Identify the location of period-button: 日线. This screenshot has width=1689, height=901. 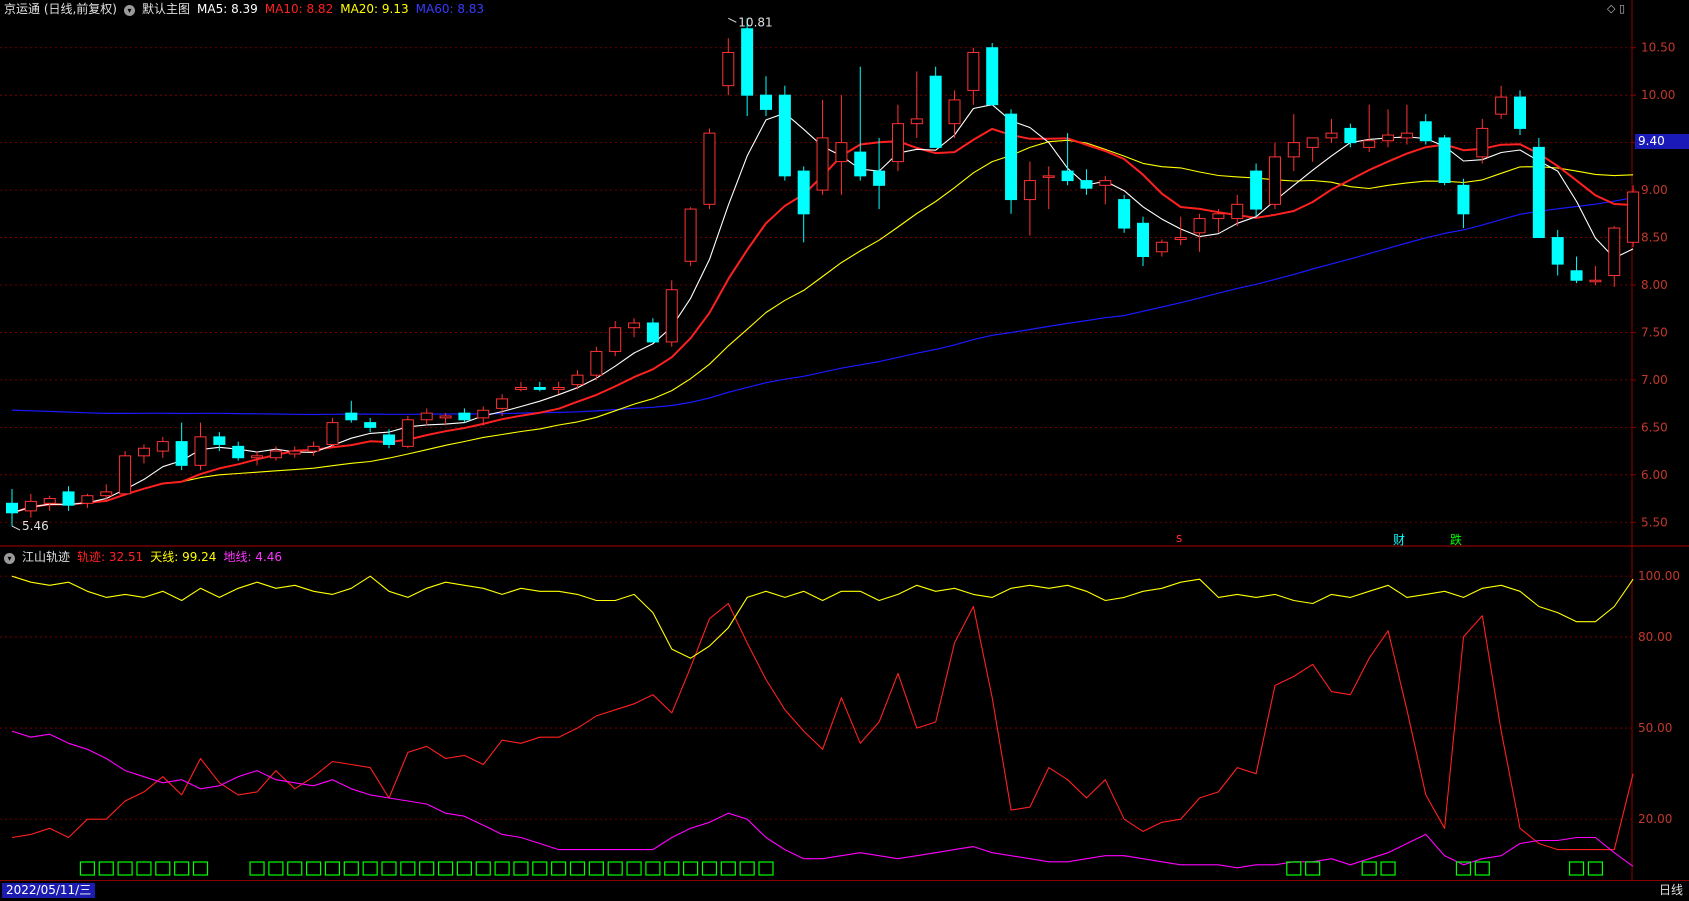
(1671, 890).